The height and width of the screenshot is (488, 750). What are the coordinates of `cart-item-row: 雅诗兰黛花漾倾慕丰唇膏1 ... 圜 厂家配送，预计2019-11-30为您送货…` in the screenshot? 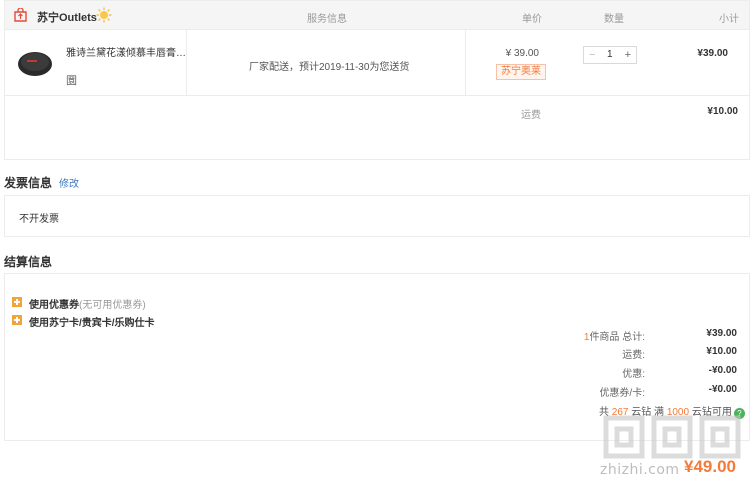 It's located at (377, 63).